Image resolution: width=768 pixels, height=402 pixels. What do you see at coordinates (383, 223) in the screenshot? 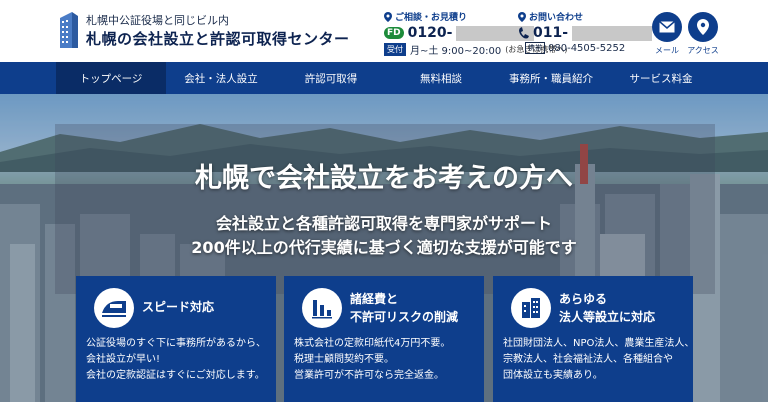
I see `hero-subtitle-1: 会社設立と各種許認可取得を専門家がサポート` at bounding box center [383, 223].